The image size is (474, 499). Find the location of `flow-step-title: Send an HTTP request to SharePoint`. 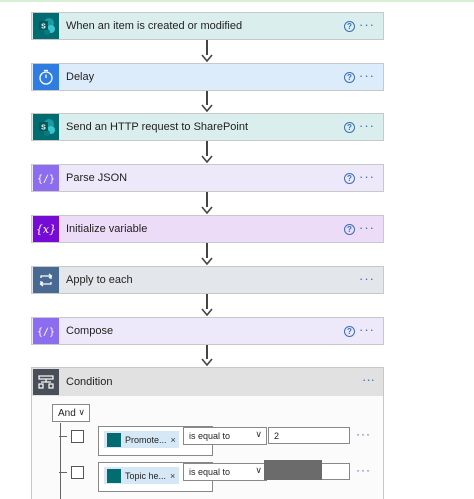

flow-step-title: Send an HTTP request to SharePoint is located at coordinates (157, 127).